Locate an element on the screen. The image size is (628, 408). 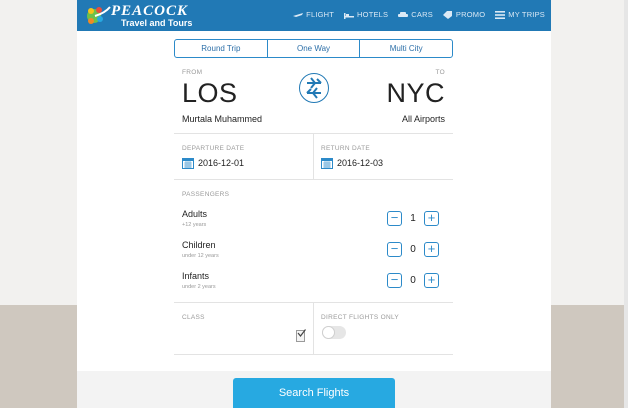
check-icon is located at coordinates (301, 333).